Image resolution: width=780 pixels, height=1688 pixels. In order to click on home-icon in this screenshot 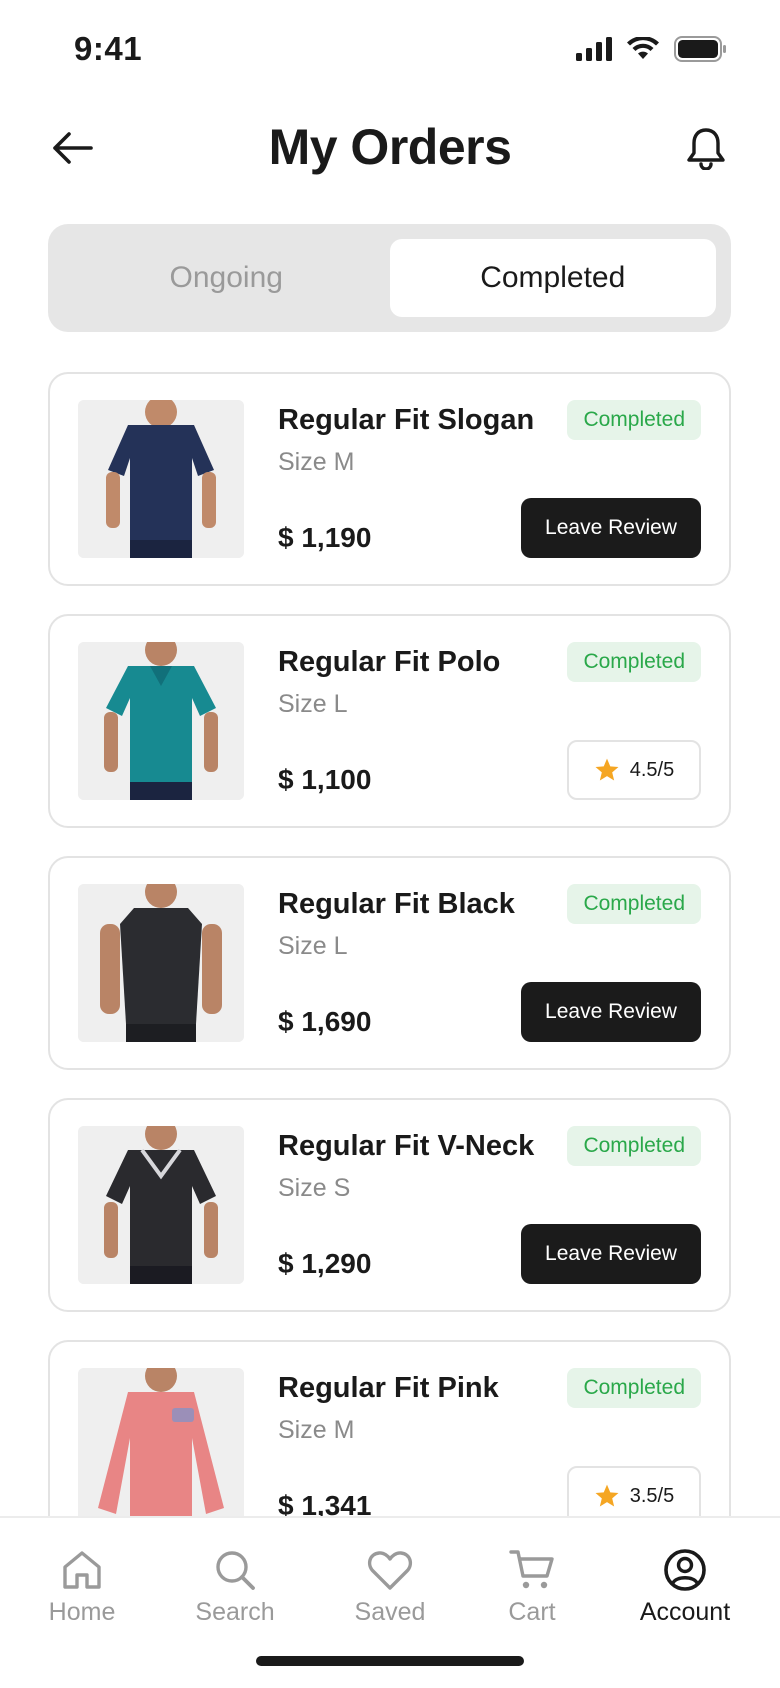, I will do `click(82, 1570)`.